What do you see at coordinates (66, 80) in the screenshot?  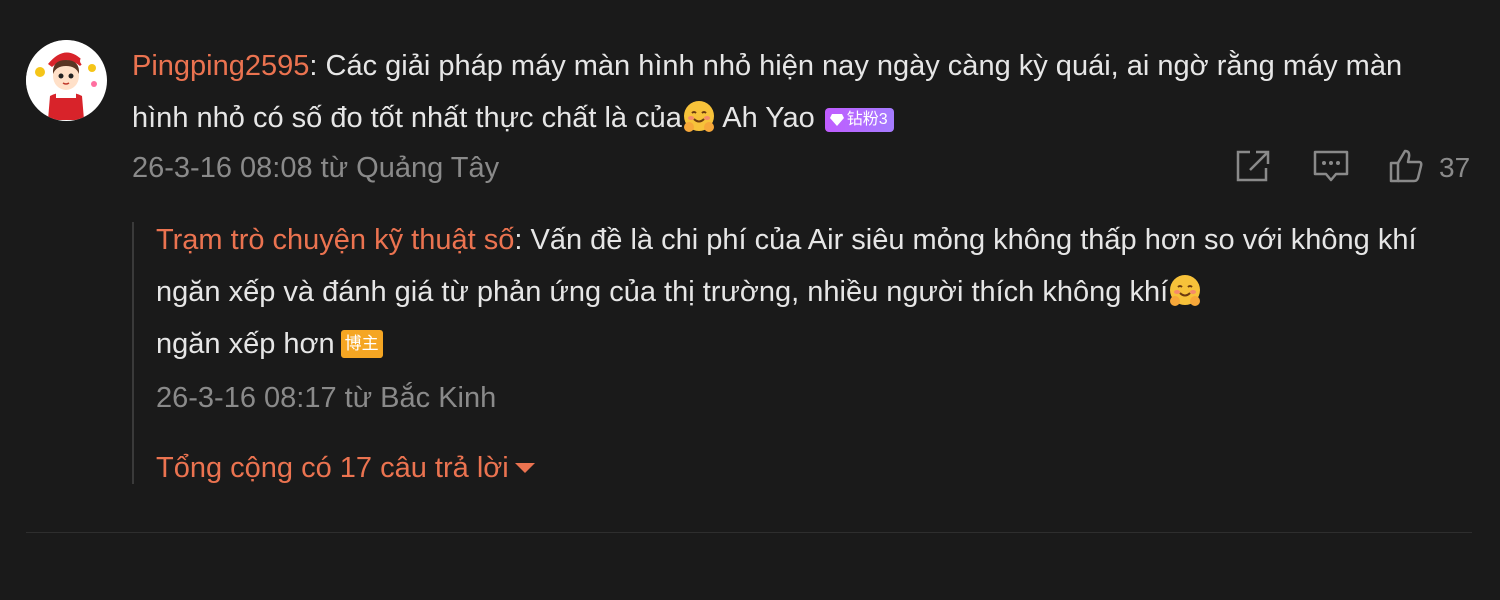 I see `user-avatar` at bounding box center [66, 80].